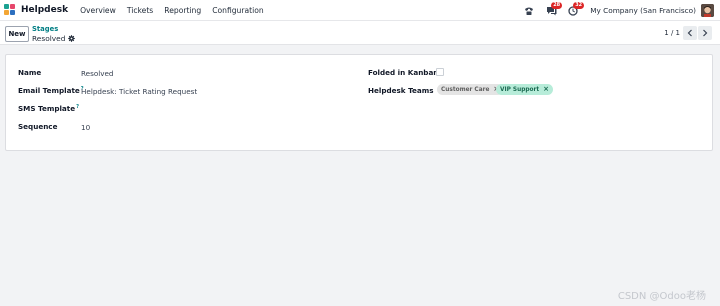 This screenshot has height=306, width=720. Describe the element at coordinates (10, 10) in the screenshot. I see `helpdesk-app-icon` at that location.